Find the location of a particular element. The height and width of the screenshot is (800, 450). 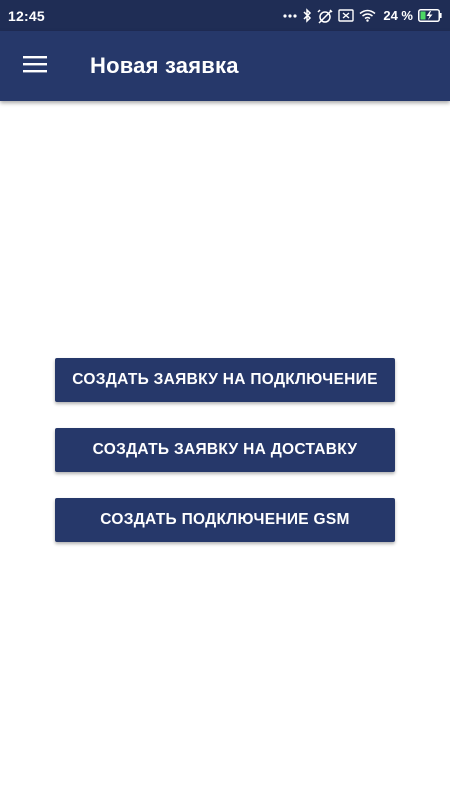

battery-percentage: 24 % is located at coordinates (398, 15).